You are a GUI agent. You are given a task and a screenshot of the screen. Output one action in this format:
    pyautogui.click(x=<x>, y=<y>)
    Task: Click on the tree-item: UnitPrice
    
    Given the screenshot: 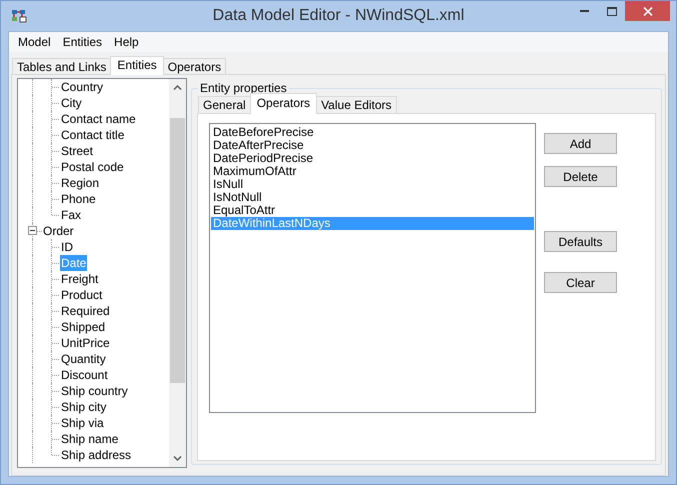 What is the action you would take?
    pyautogui.click(x=85, y=343)
    